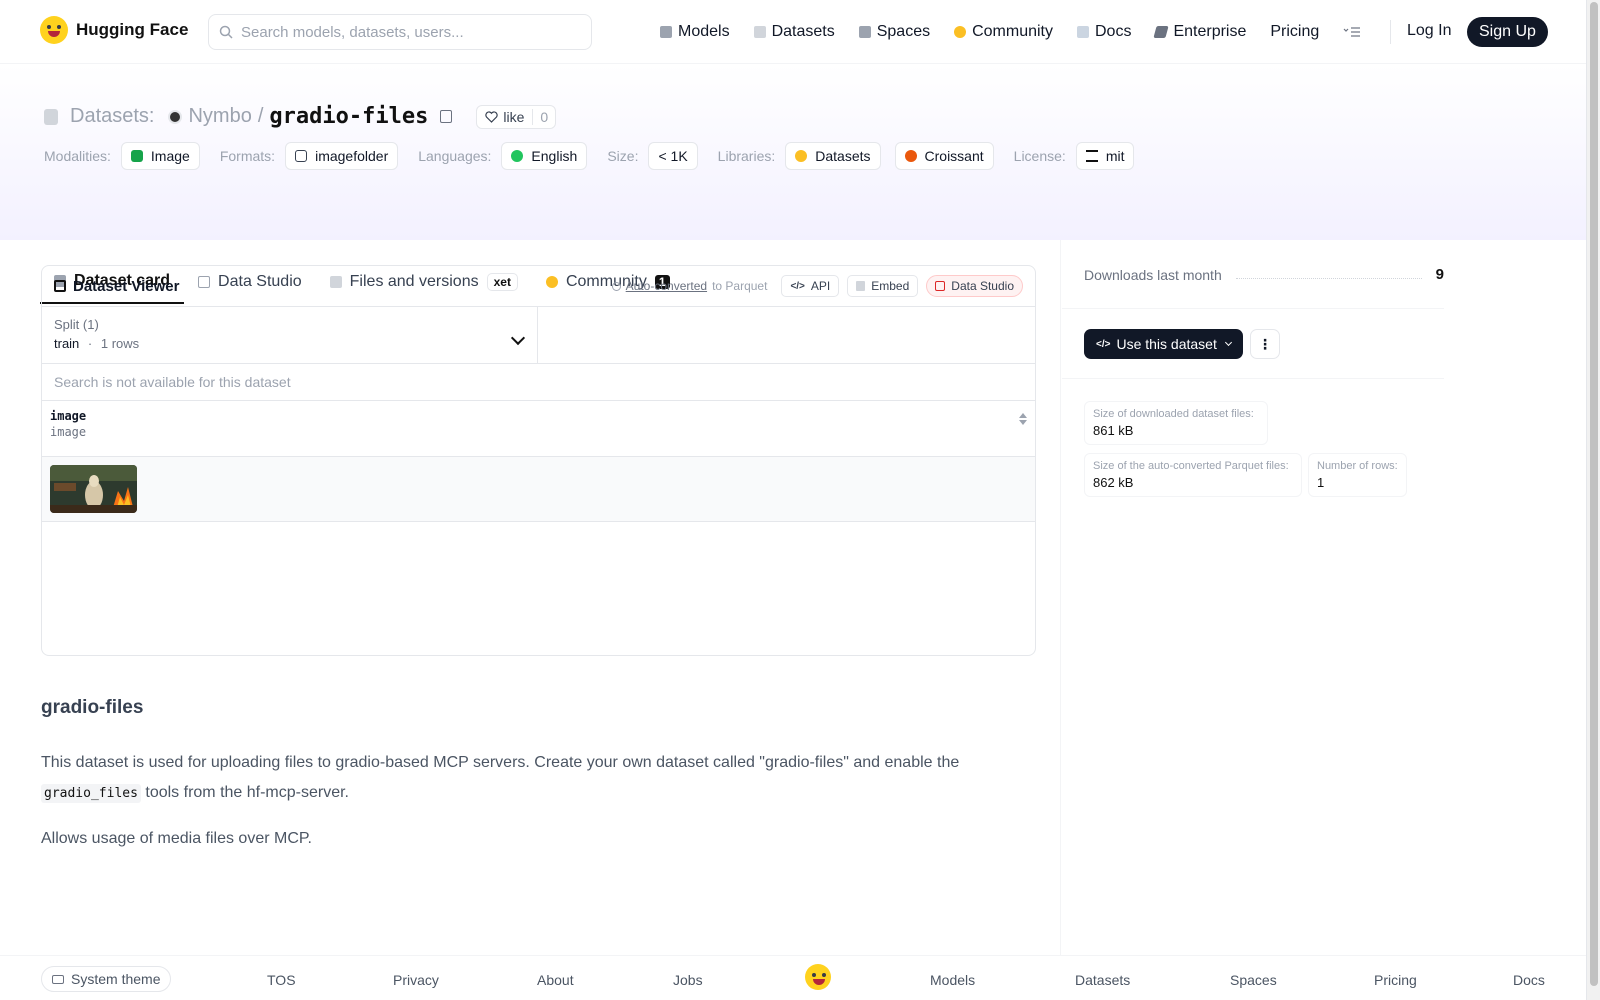  I want to click on column-name: image, so click(68, 416).